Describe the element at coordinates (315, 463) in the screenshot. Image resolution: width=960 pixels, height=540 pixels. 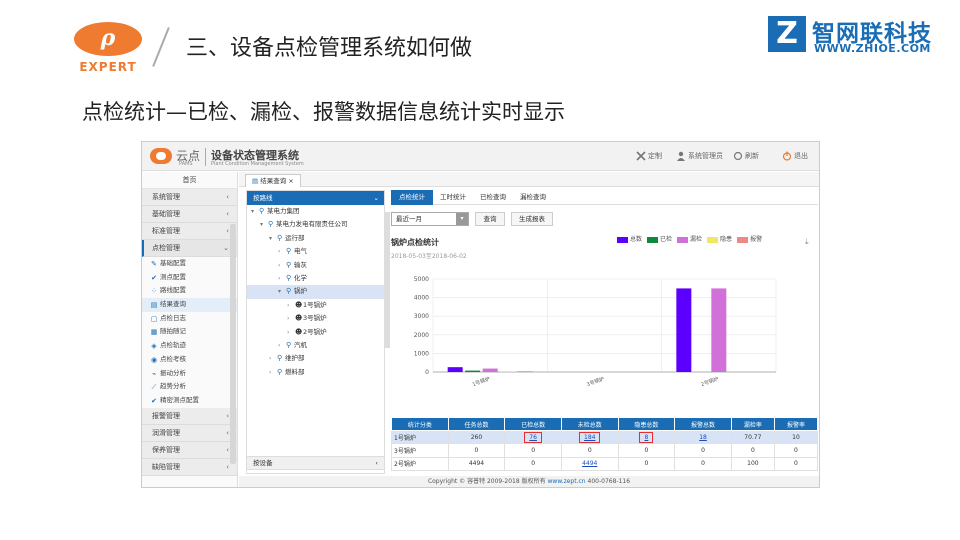
I see `tree-footer: 按设备 ‹` at that location.